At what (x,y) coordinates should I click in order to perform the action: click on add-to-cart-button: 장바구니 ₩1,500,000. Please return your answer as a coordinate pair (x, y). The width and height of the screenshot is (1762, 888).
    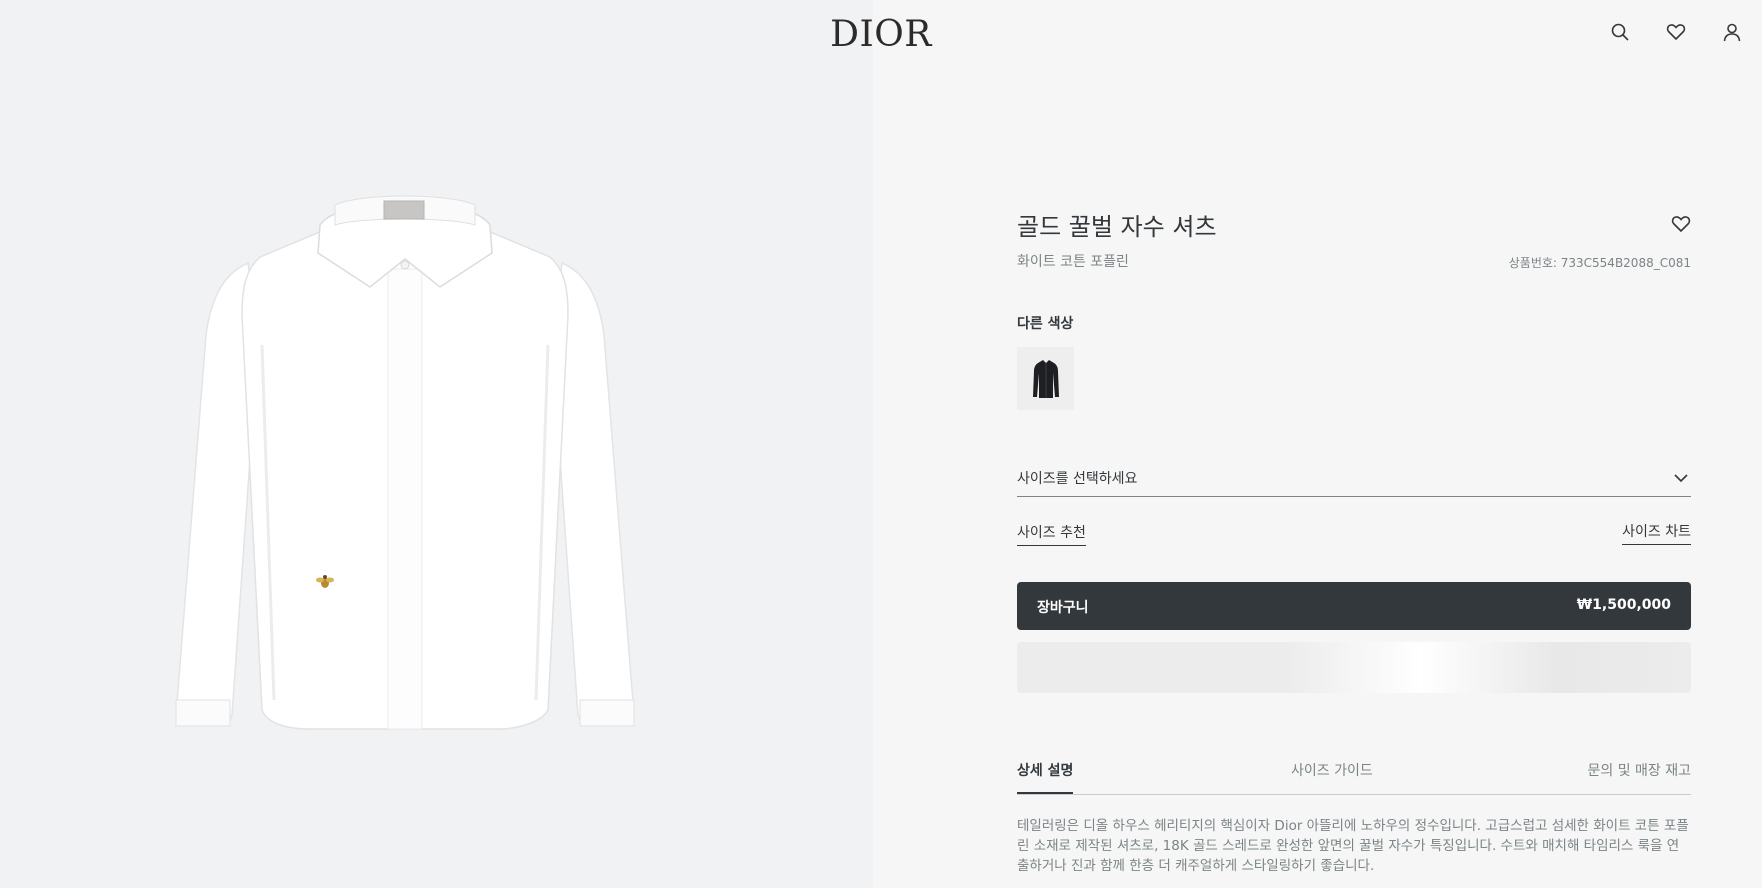
    Looking at the image, I should click on (1354, 606).